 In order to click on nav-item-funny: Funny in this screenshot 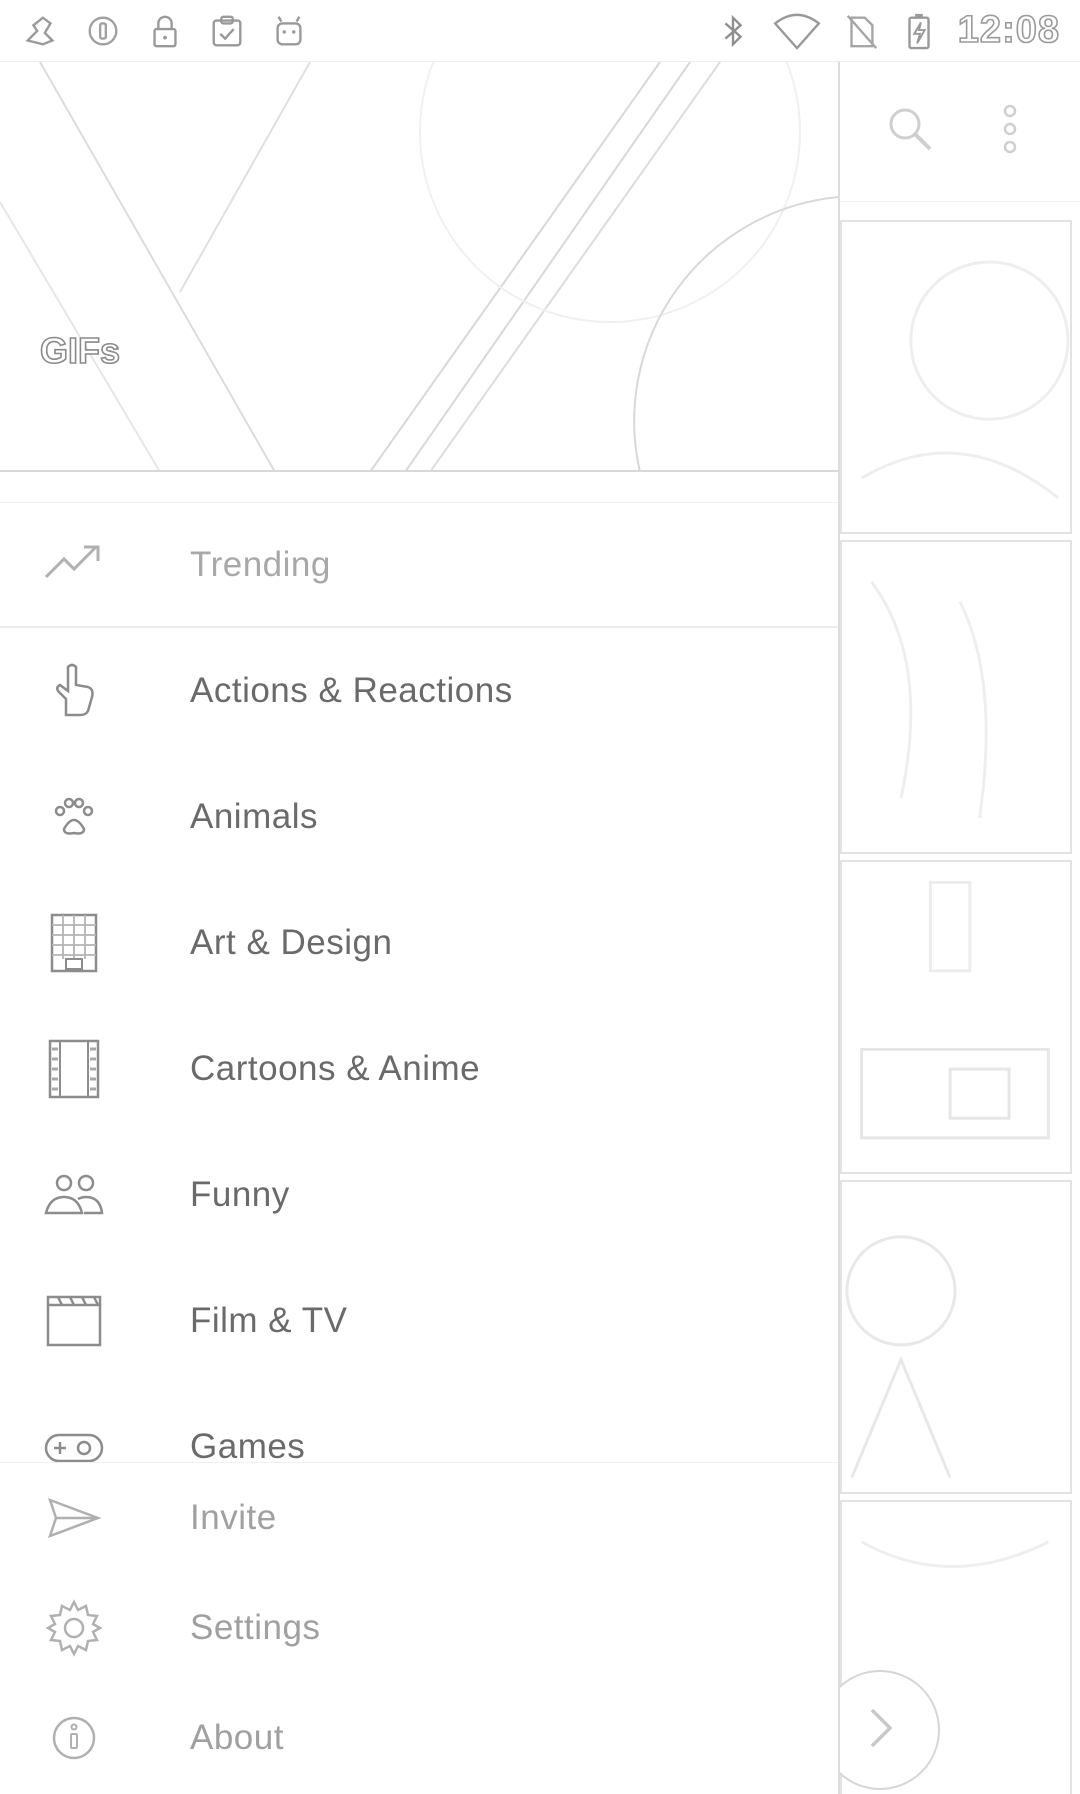, I will do `click(419, 1195)`.